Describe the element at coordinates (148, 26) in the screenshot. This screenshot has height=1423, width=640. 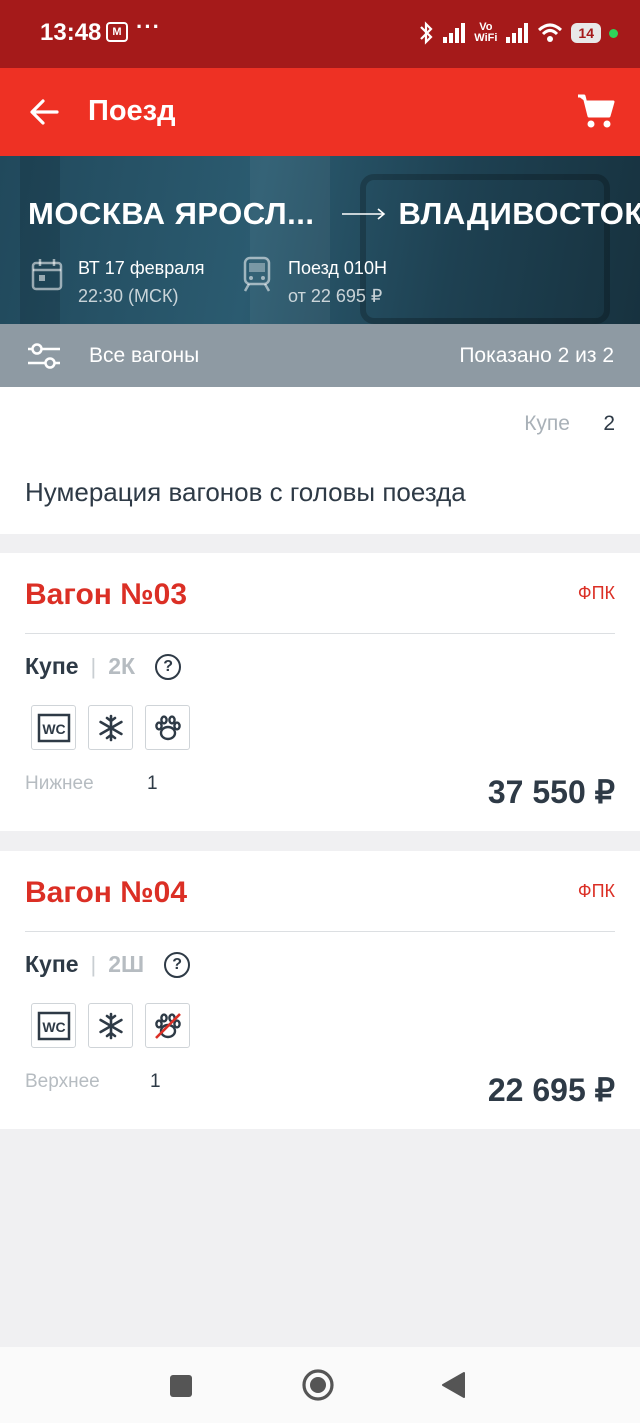
I see `more-notifications-icon: ···` at that location.